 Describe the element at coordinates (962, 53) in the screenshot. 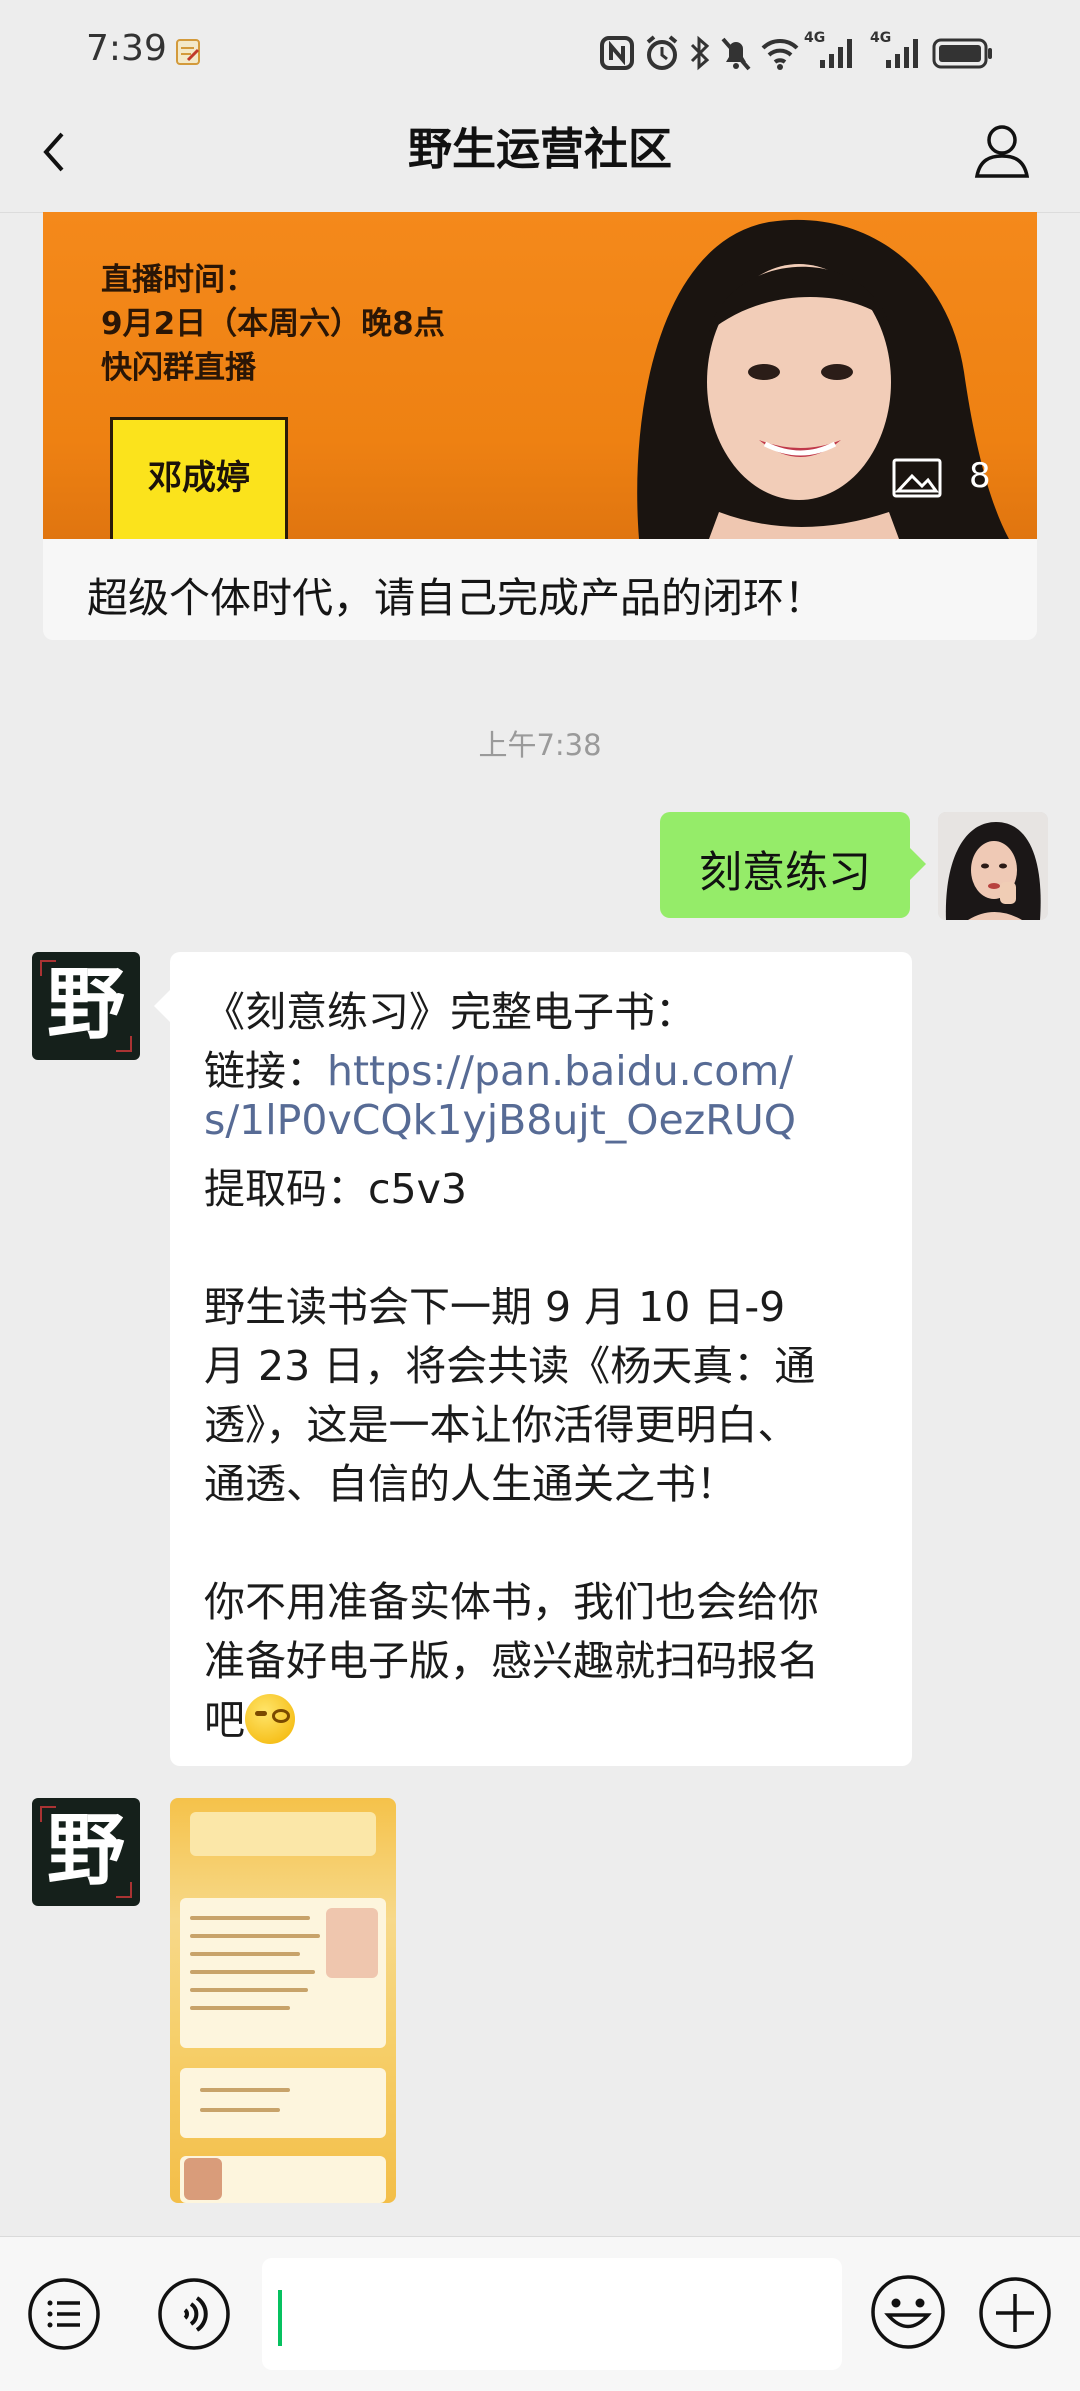

I see `battery-icon` at that location.